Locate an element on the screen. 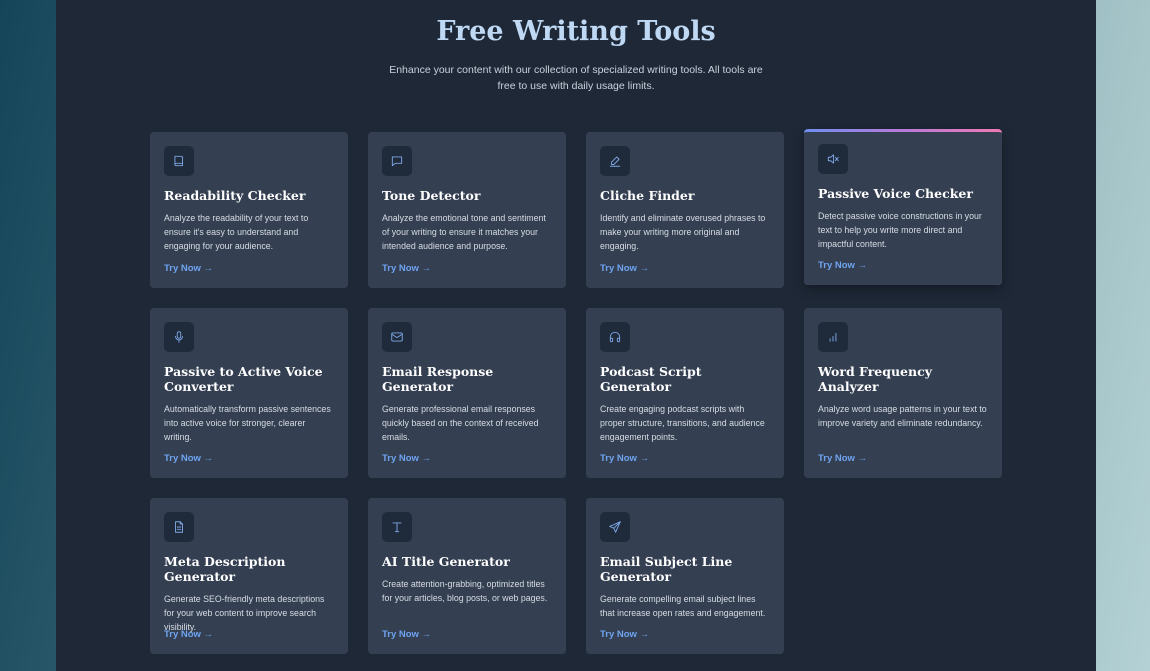 This screenshot has width=1150, height=671. microphone-icon is located at coordinates (179, 337).